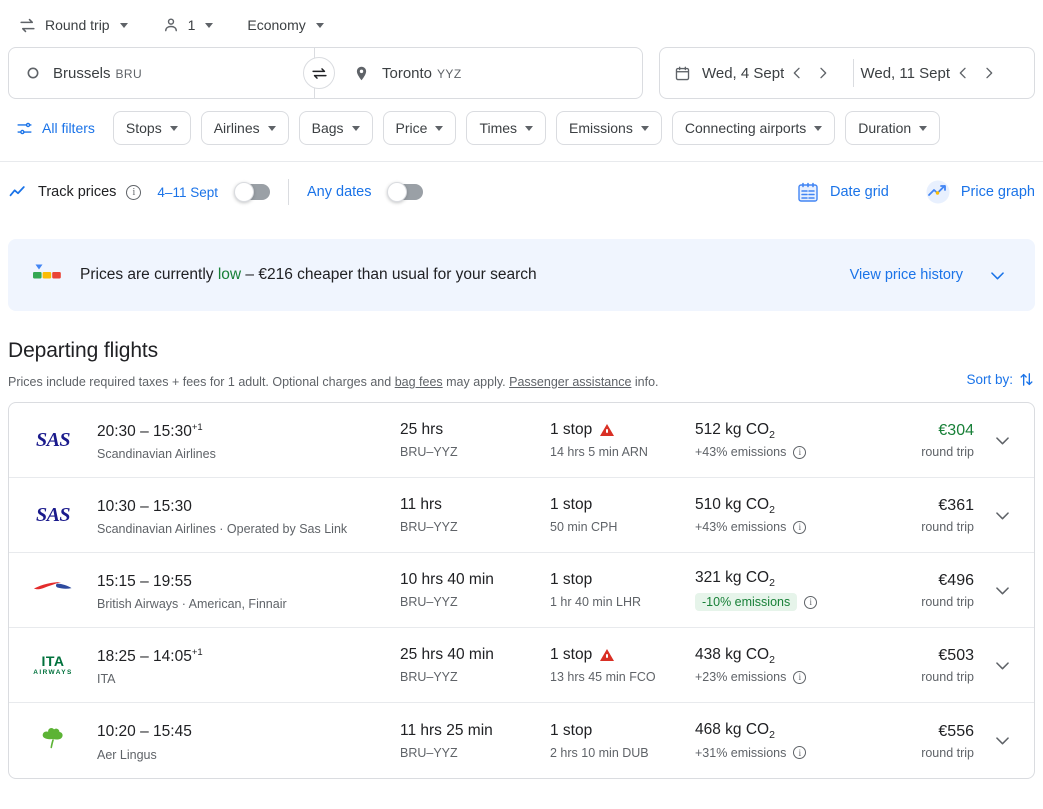  I want to click on trending-line-icon, so click(18, 192).